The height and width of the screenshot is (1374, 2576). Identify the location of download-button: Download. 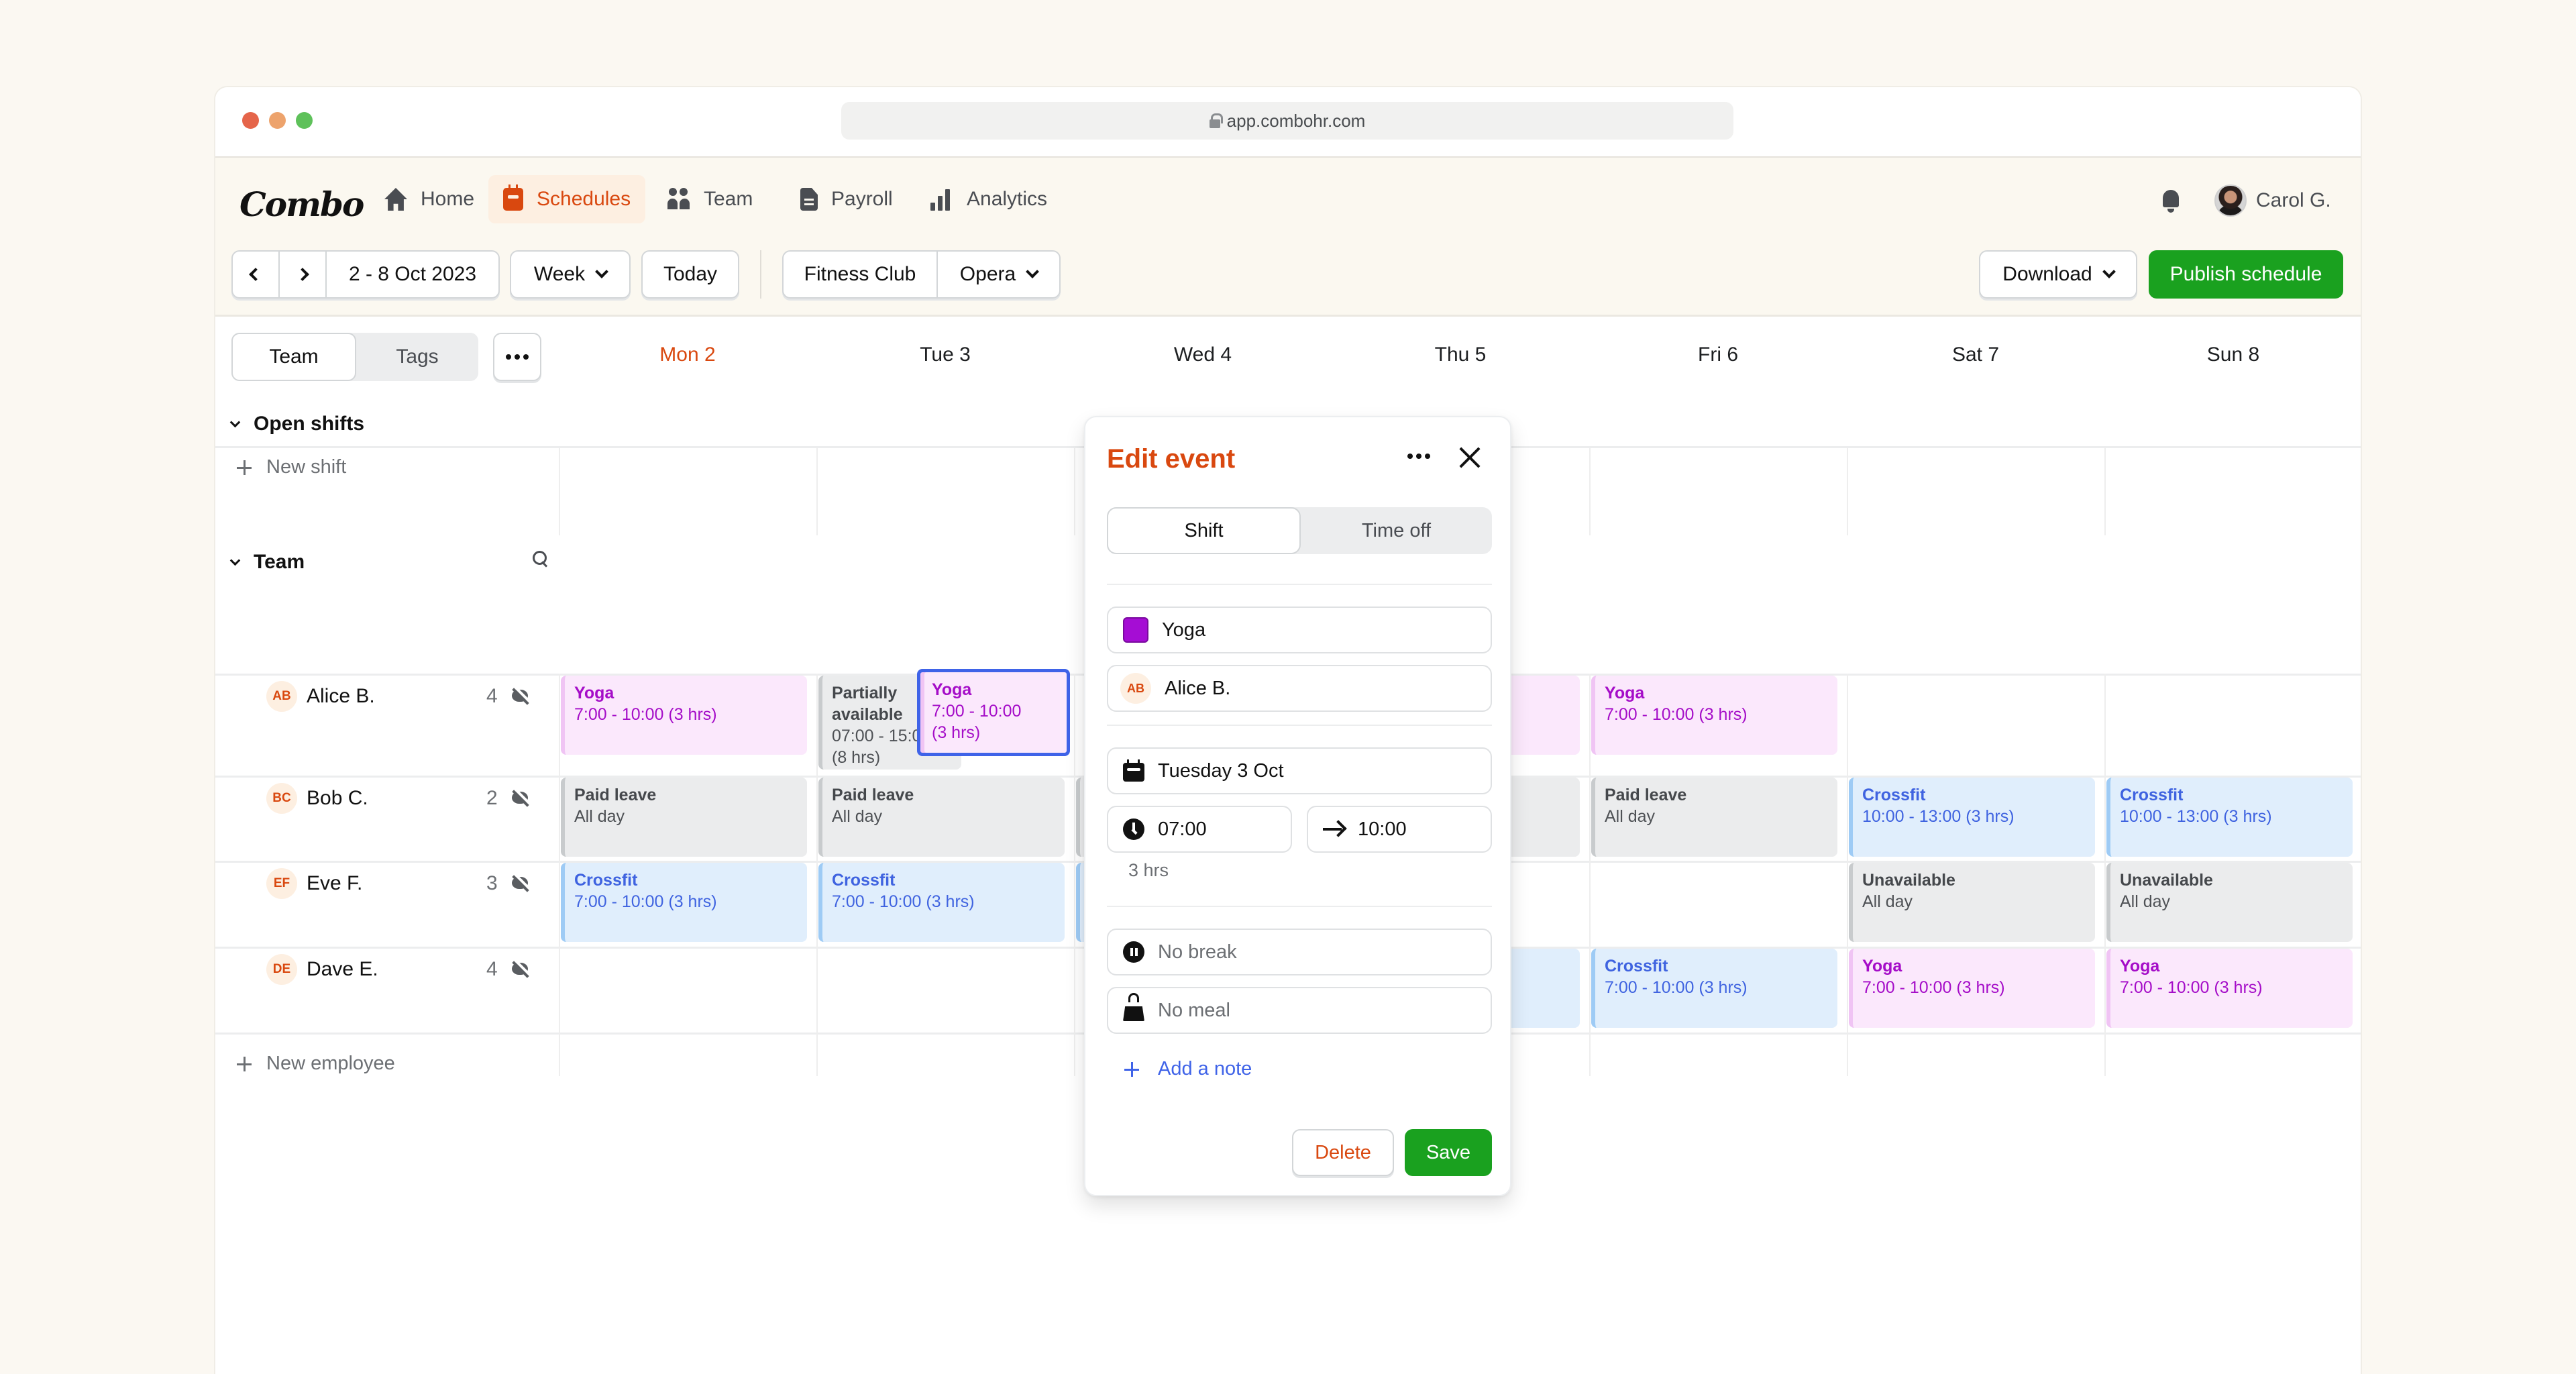
(2058, 275).